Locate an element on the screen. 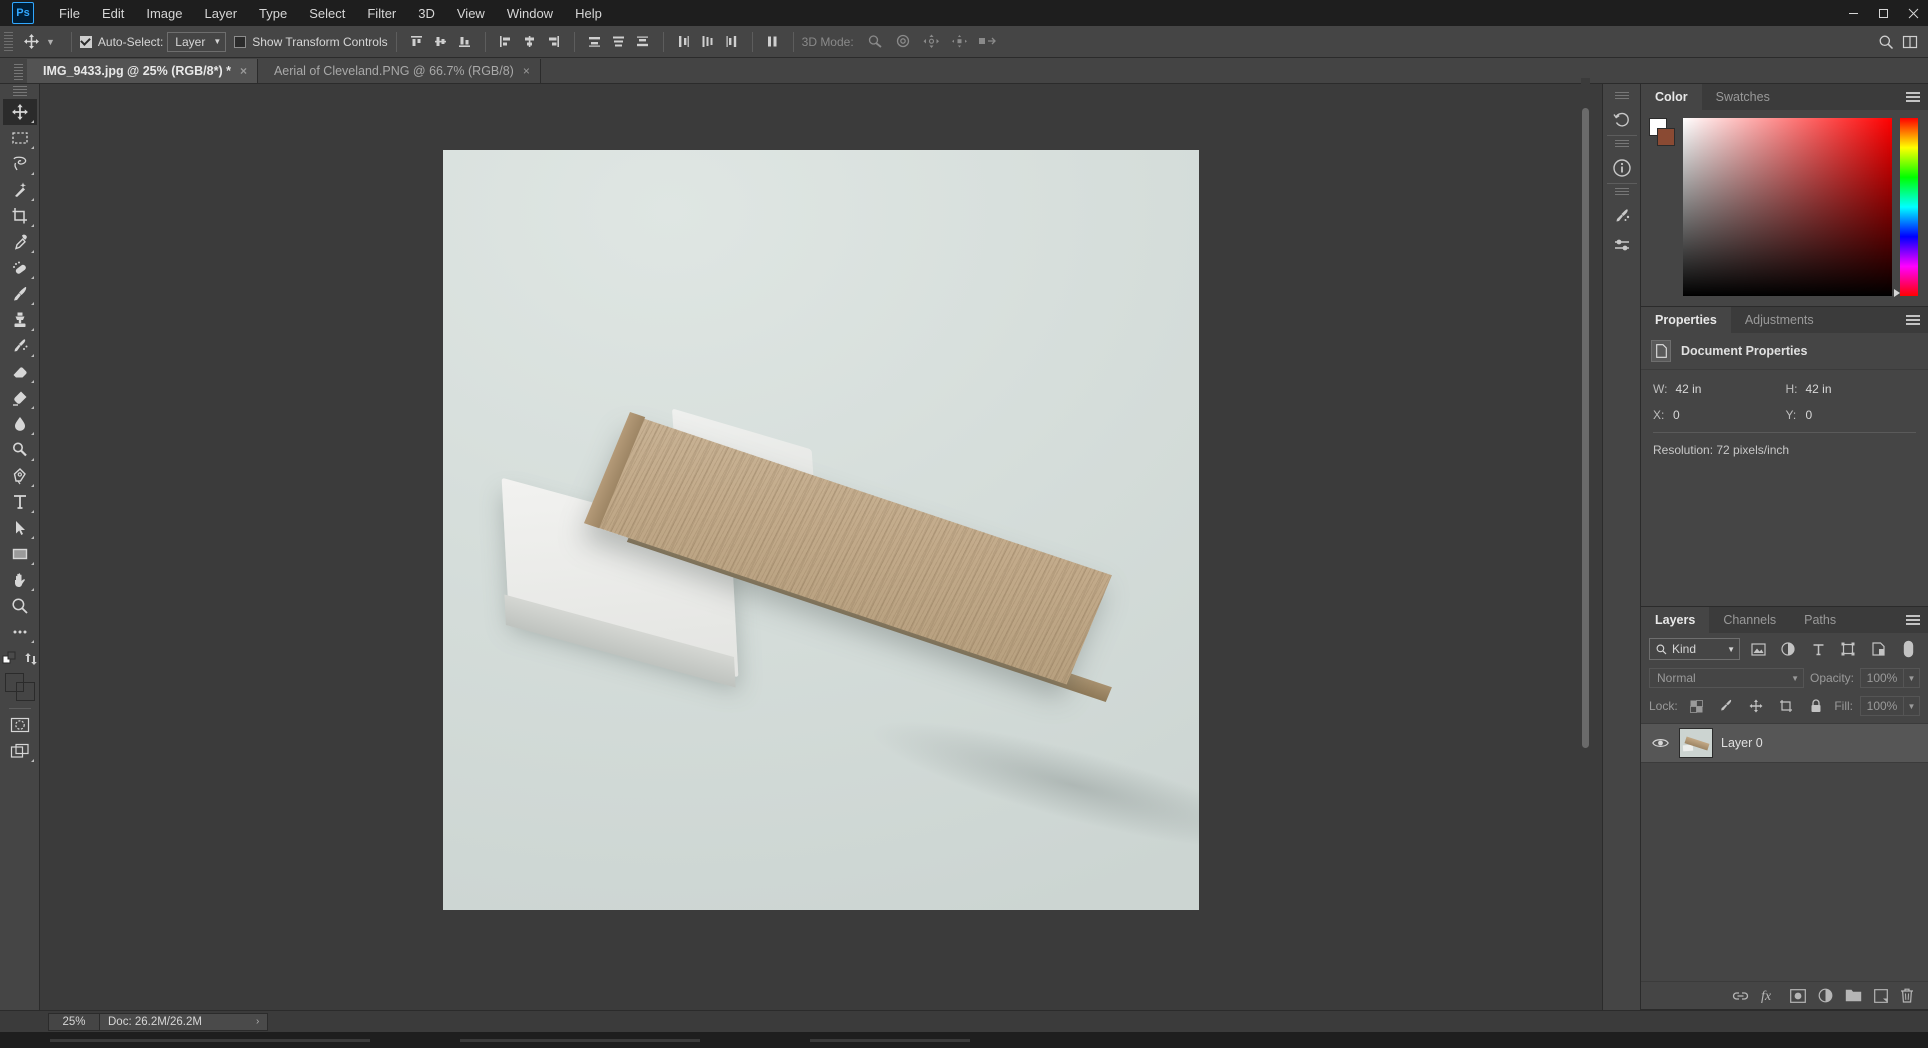  distribute-top-edges-icon is located at coordinates (595, 42).